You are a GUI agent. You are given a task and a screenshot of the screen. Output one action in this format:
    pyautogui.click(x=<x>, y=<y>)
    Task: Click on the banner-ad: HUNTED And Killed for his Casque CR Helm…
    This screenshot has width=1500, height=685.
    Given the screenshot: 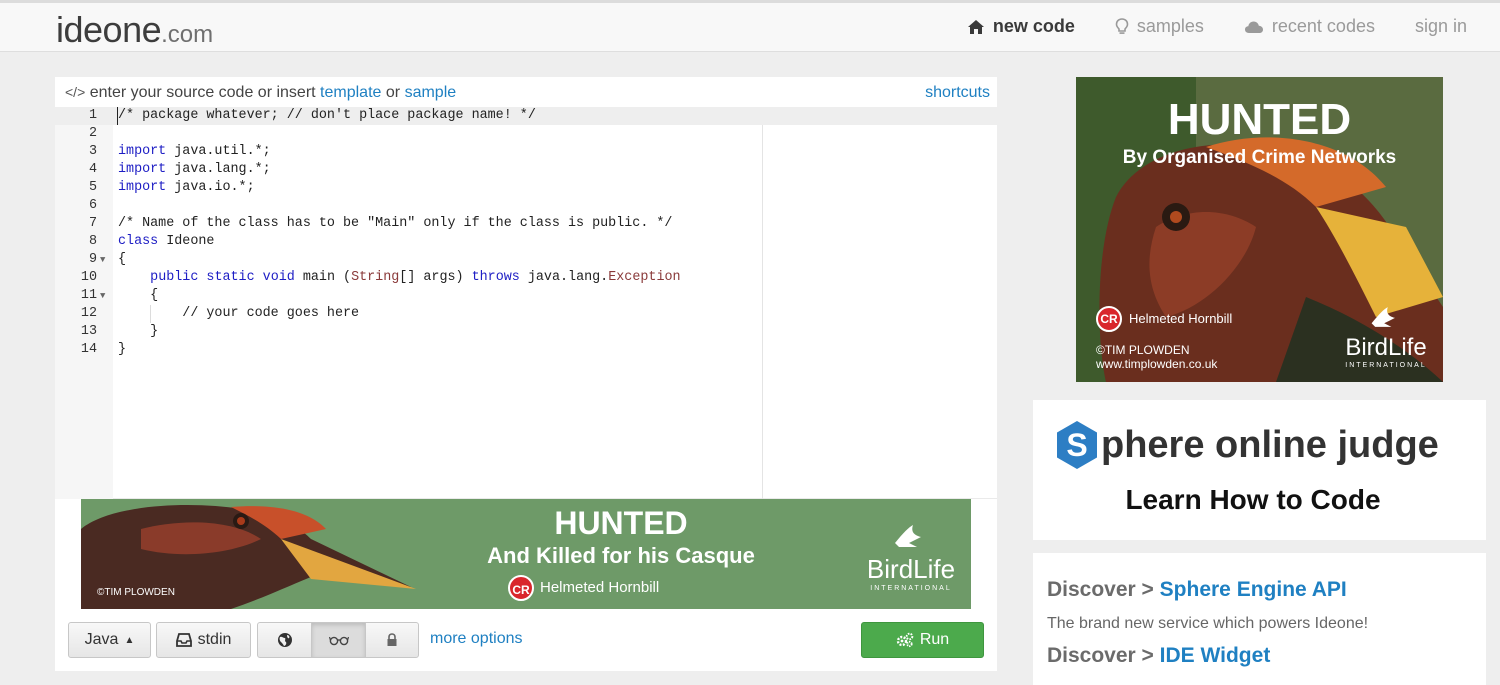 What is the action you would take?
    pyautogui.click(x=526, y=554)
    